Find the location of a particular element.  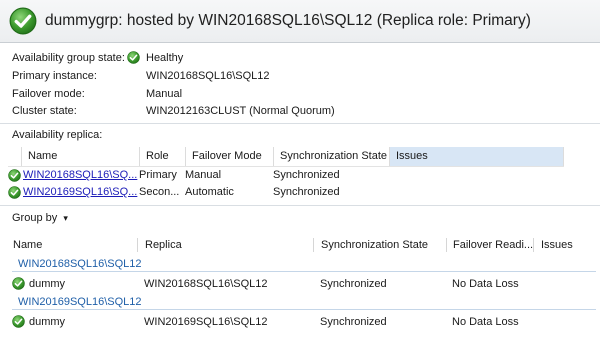

column-header-failover-mode: Failover Mode is located at coordinates (230, 156).